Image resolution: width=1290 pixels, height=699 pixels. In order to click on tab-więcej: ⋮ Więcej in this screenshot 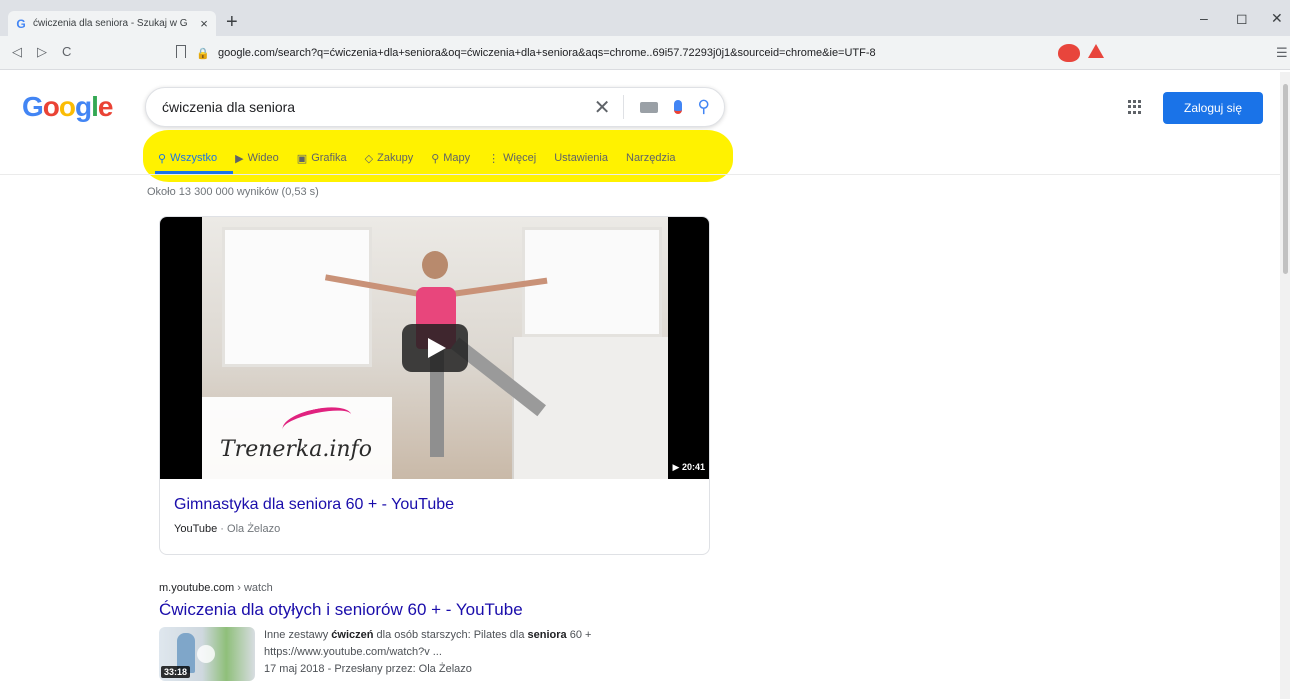, I will do `click(512, 158)`.